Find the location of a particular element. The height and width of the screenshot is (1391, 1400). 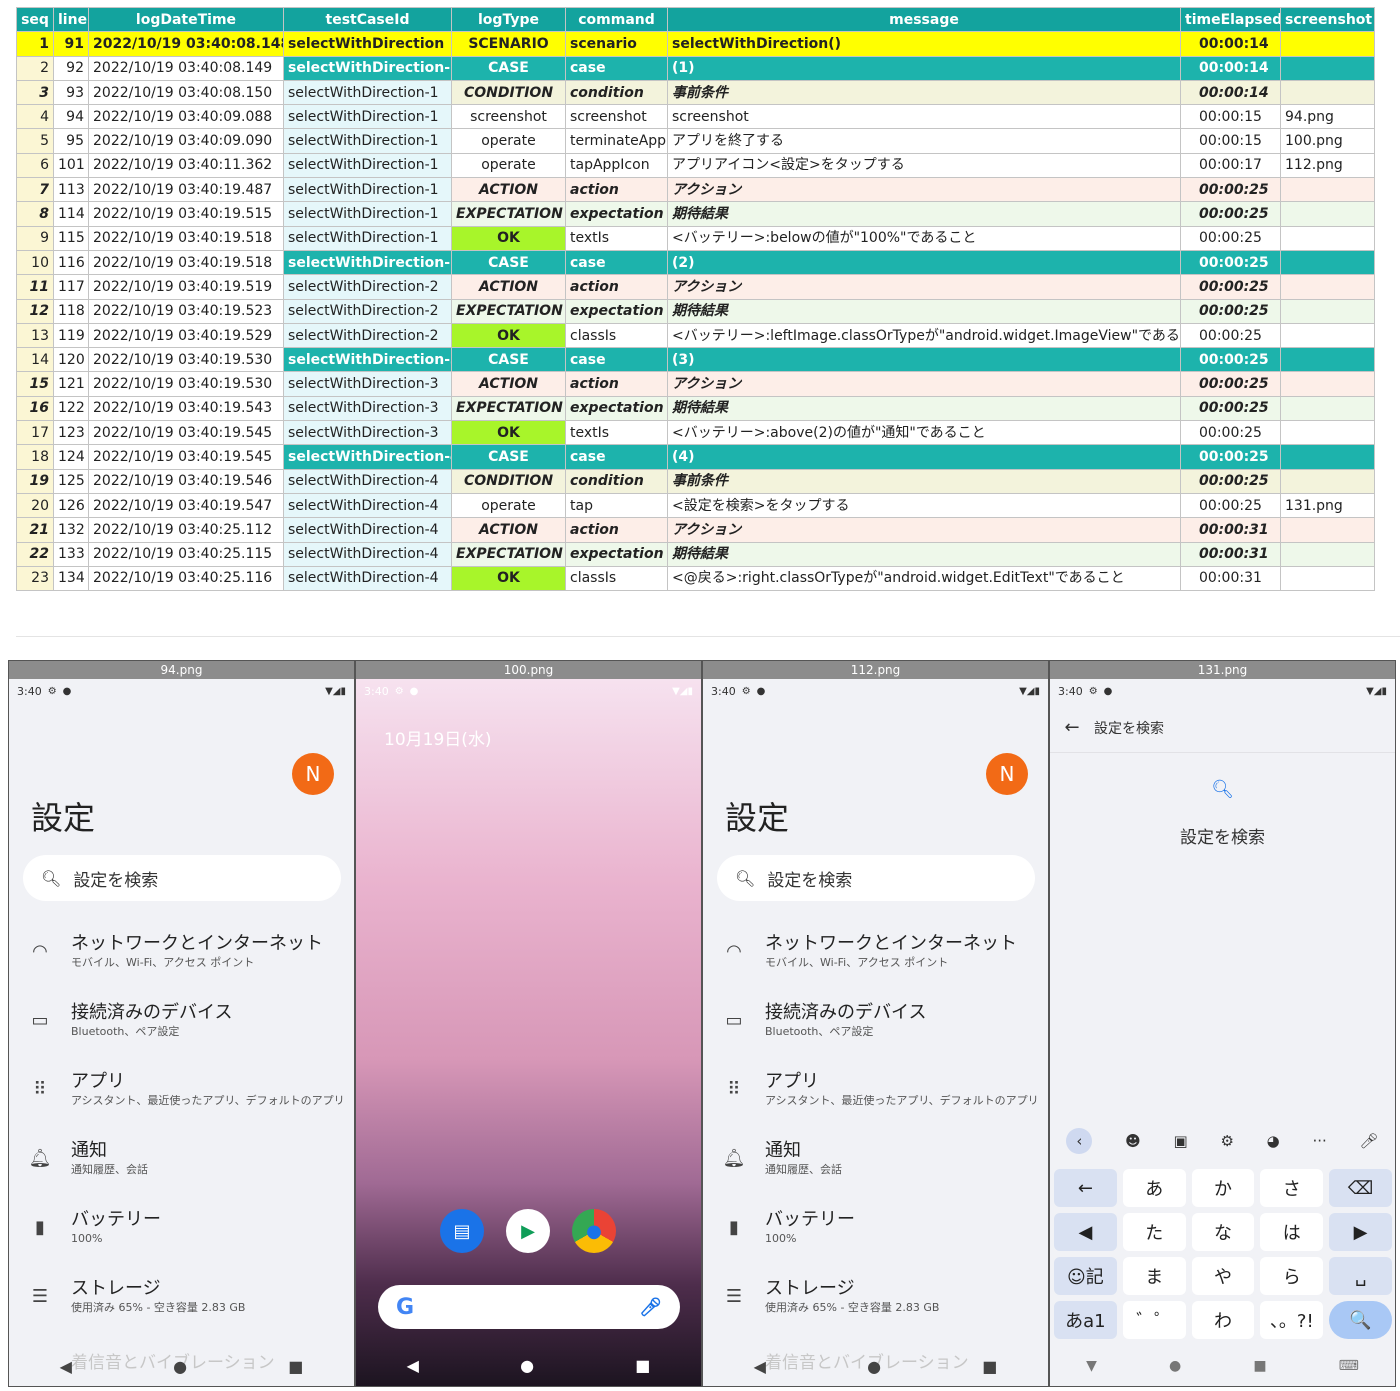

cell-seq: 16 is located at coordinates (35, 408).